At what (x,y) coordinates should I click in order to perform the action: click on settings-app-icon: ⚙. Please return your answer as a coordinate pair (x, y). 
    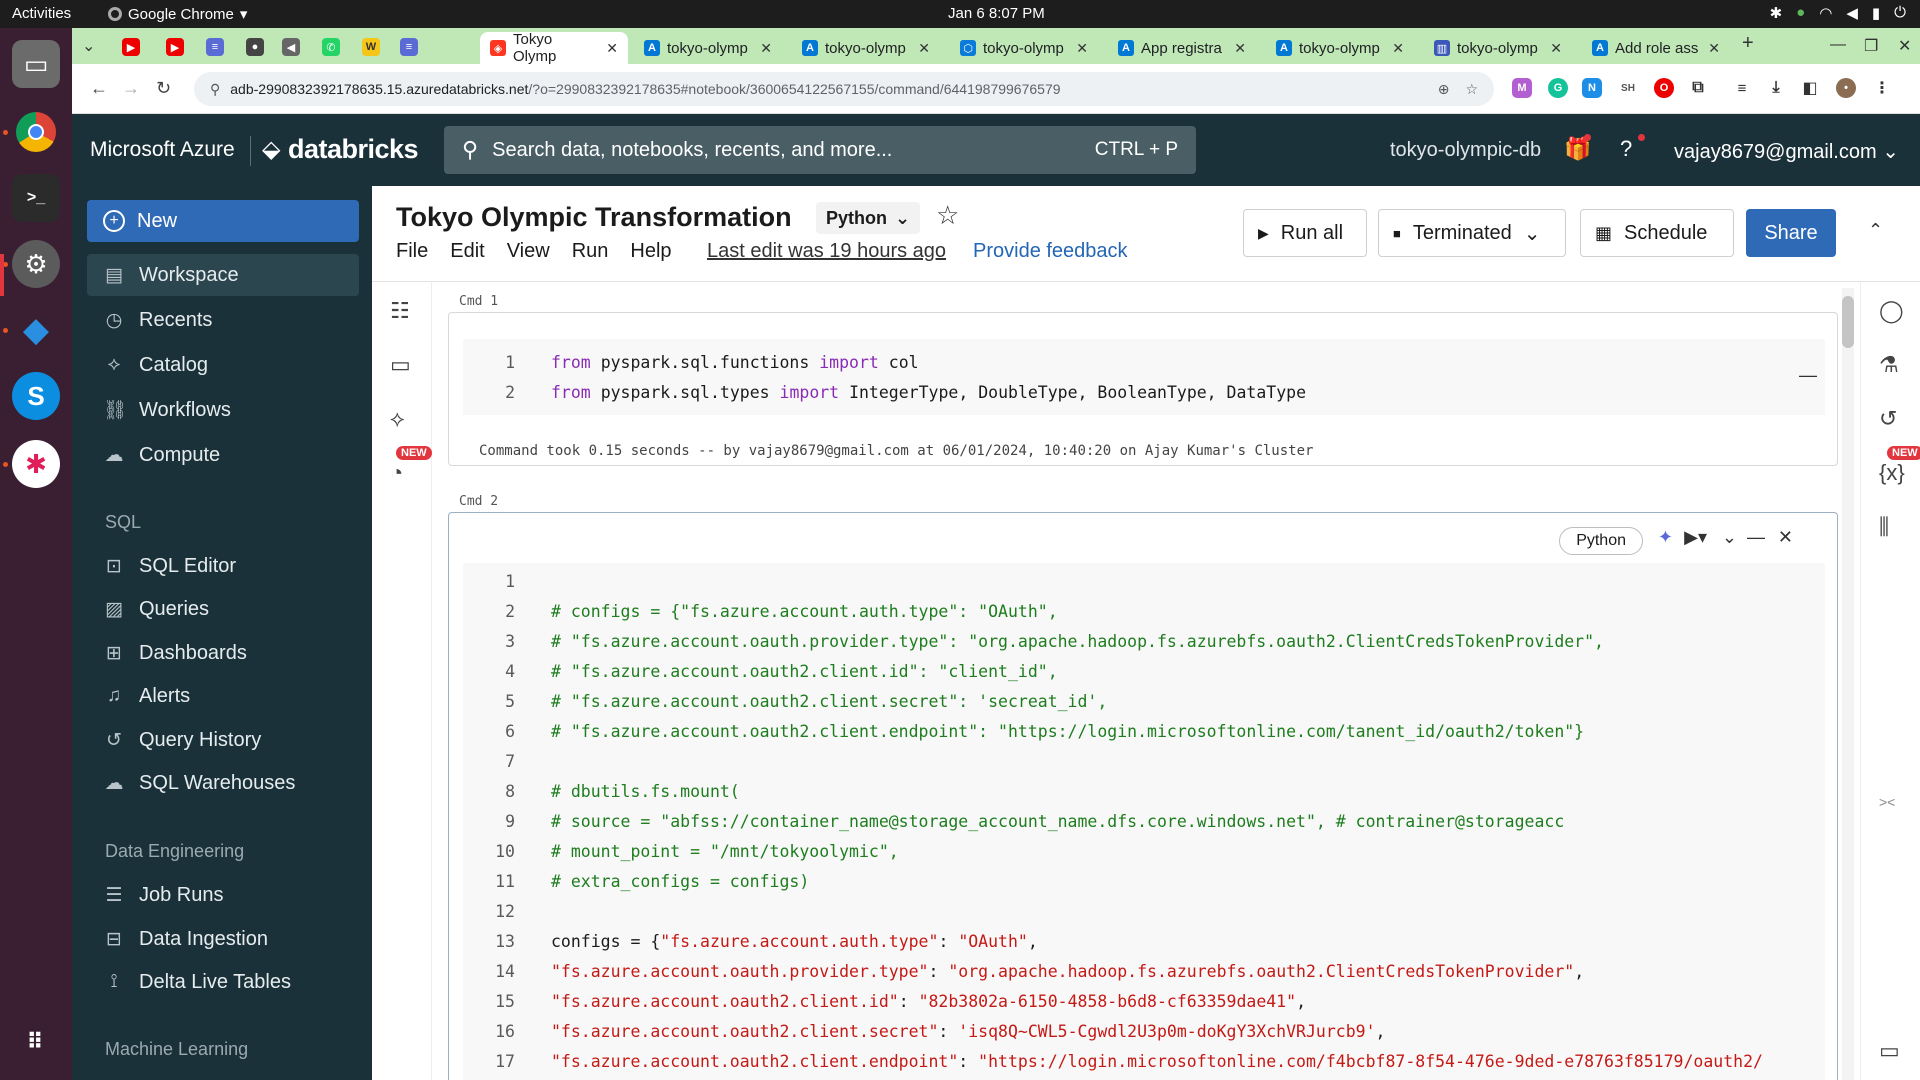
    Looking at the image, I should click on (36, 264).